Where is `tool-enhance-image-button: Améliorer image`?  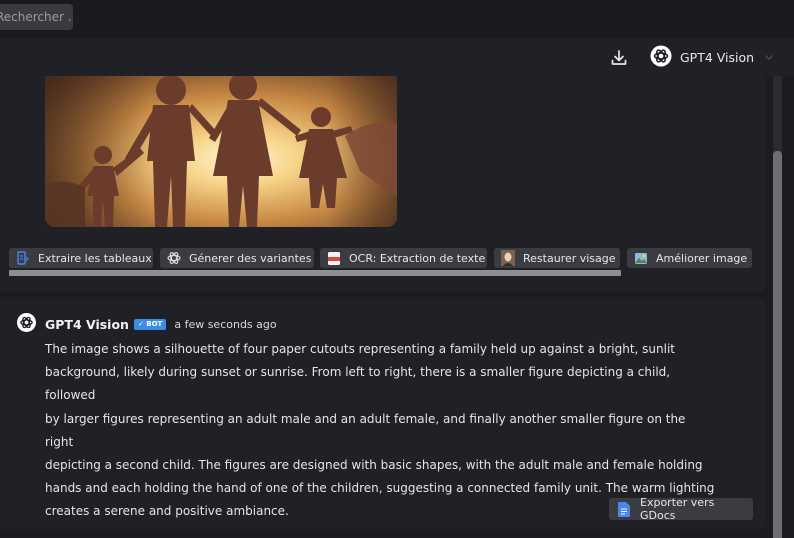 tool-enhance-image-button: Améliorer image is located at coordinates (689, 258).